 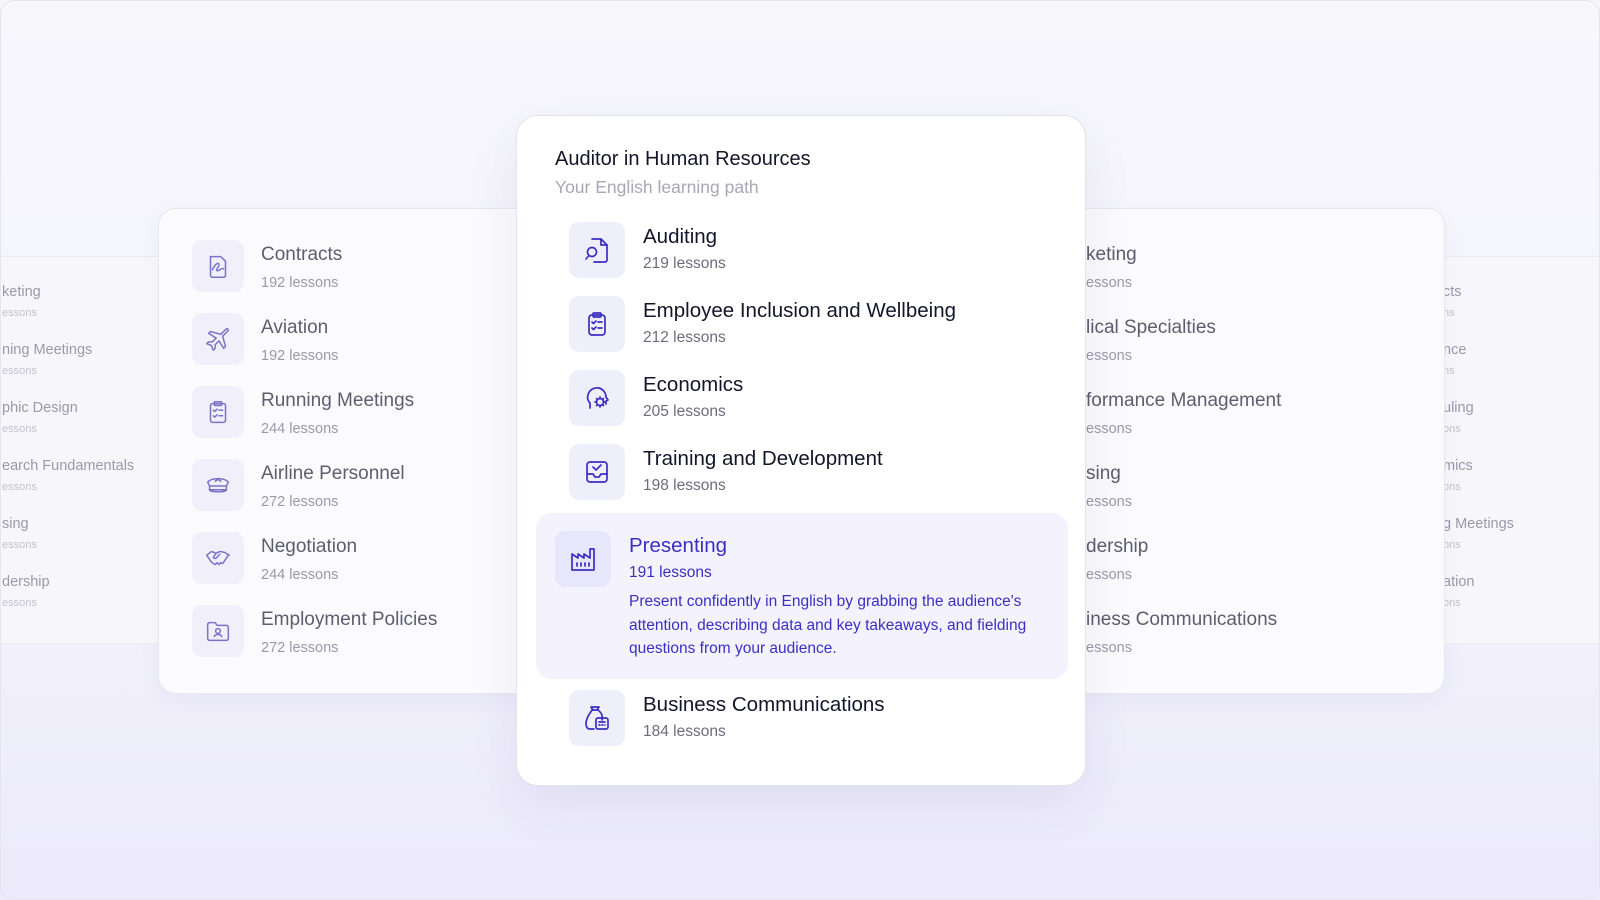 What do you see at coordinates (1151, 339) in the screenshot?
I see `list-item: lical Specialties essons` at bounding box center [1151, 339].